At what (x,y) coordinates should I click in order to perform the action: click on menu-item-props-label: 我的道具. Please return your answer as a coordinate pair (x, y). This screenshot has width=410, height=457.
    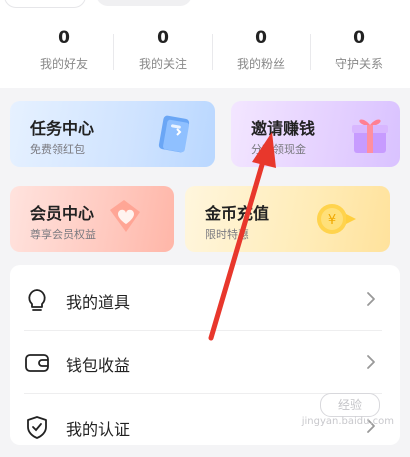
    Looking at the image, I should click on (98, 302).